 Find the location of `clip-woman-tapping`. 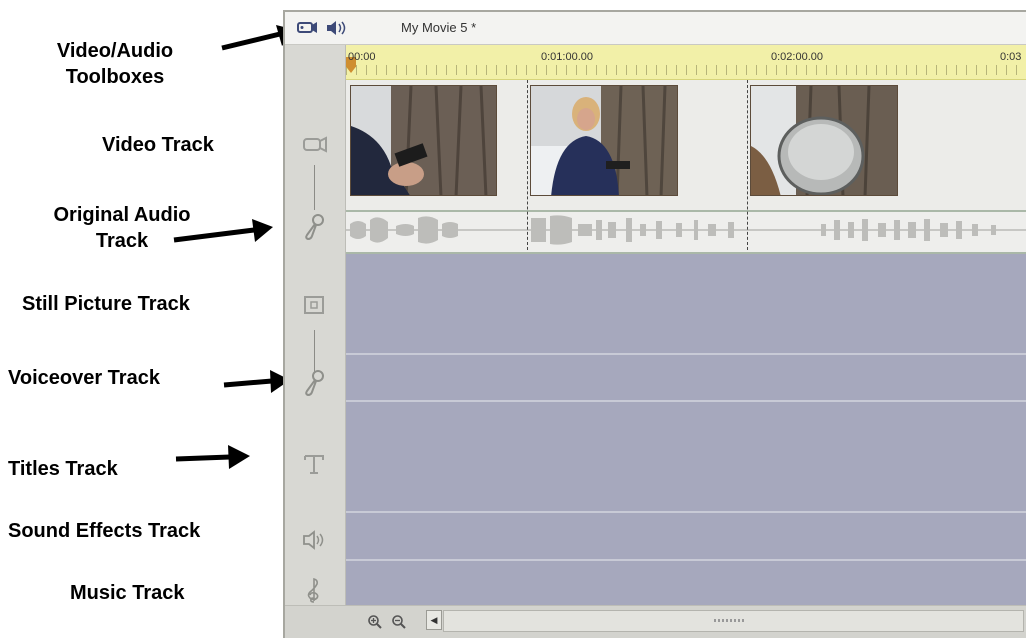

clip-woman-tapping is located at coordinates (604, 140).